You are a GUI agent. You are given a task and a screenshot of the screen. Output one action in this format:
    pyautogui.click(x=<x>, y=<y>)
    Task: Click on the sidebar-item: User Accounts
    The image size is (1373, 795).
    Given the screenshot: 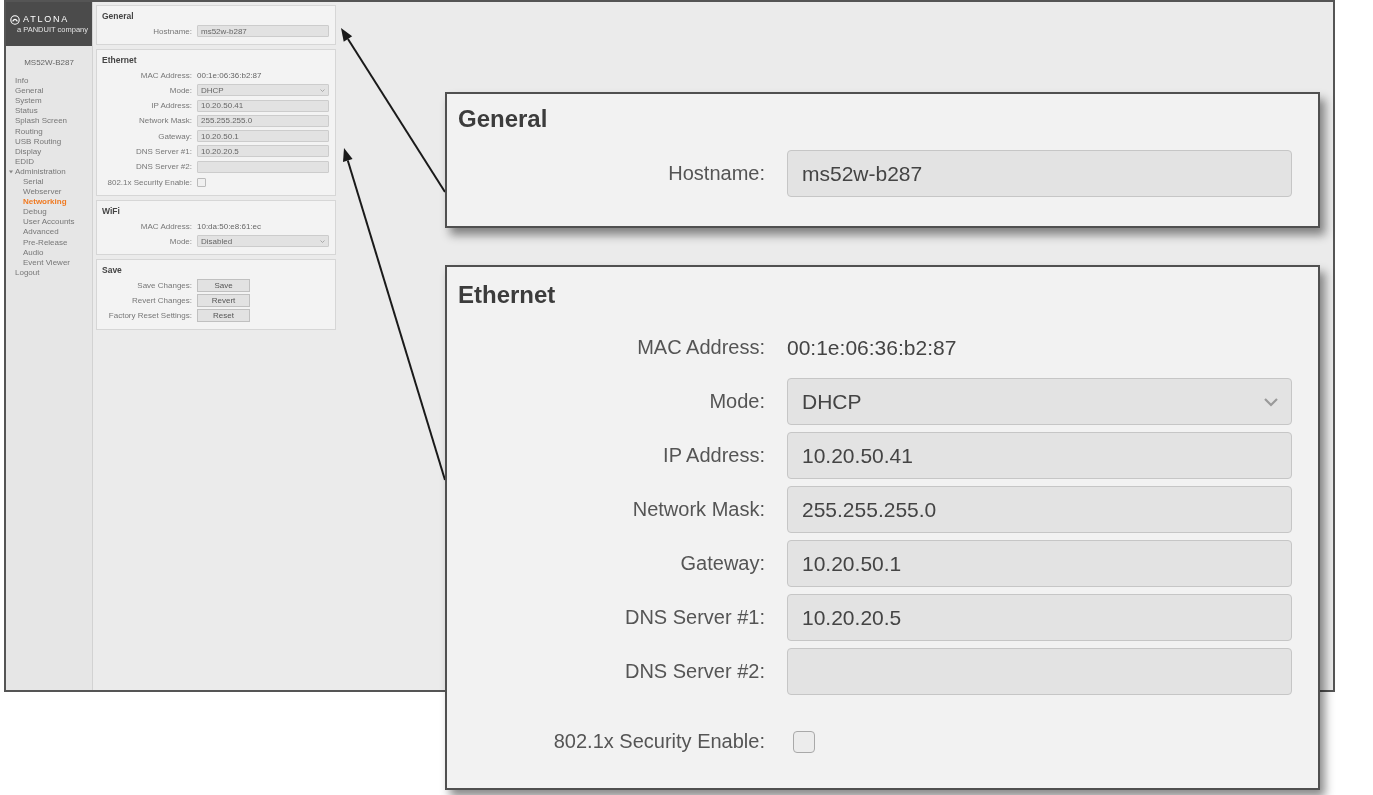 What is the action you would take?
    pyautogui.click(x=49, y=222)
    